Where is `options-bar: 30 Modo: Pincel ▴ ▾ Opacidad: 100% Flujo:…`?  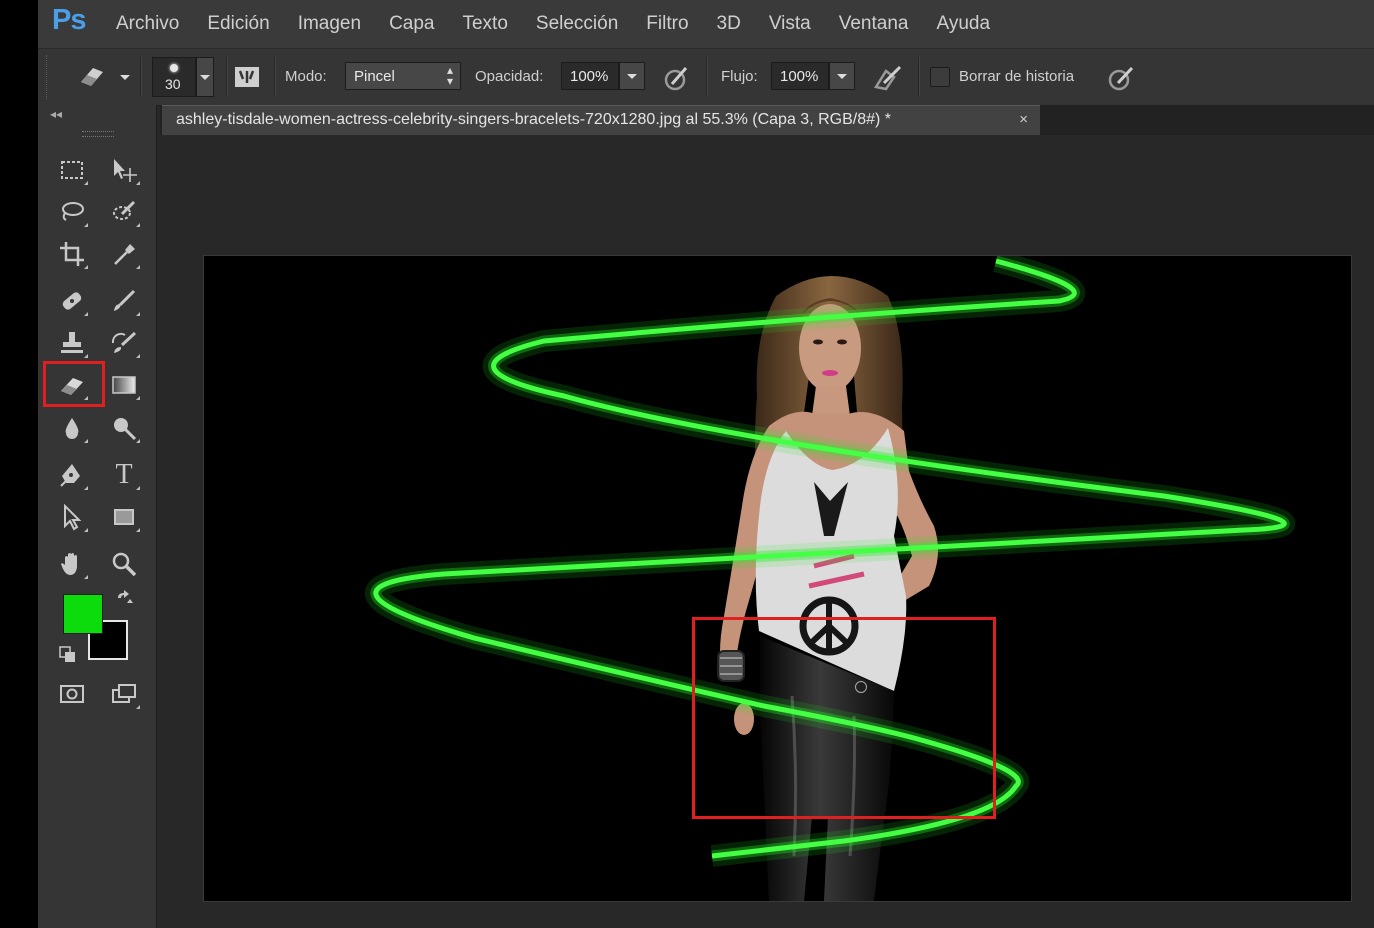 options-bar: 30 Modo: Pincel ▴ ▾ Opacidad: 100% Flujo:… is located at coordinates (706, 77).